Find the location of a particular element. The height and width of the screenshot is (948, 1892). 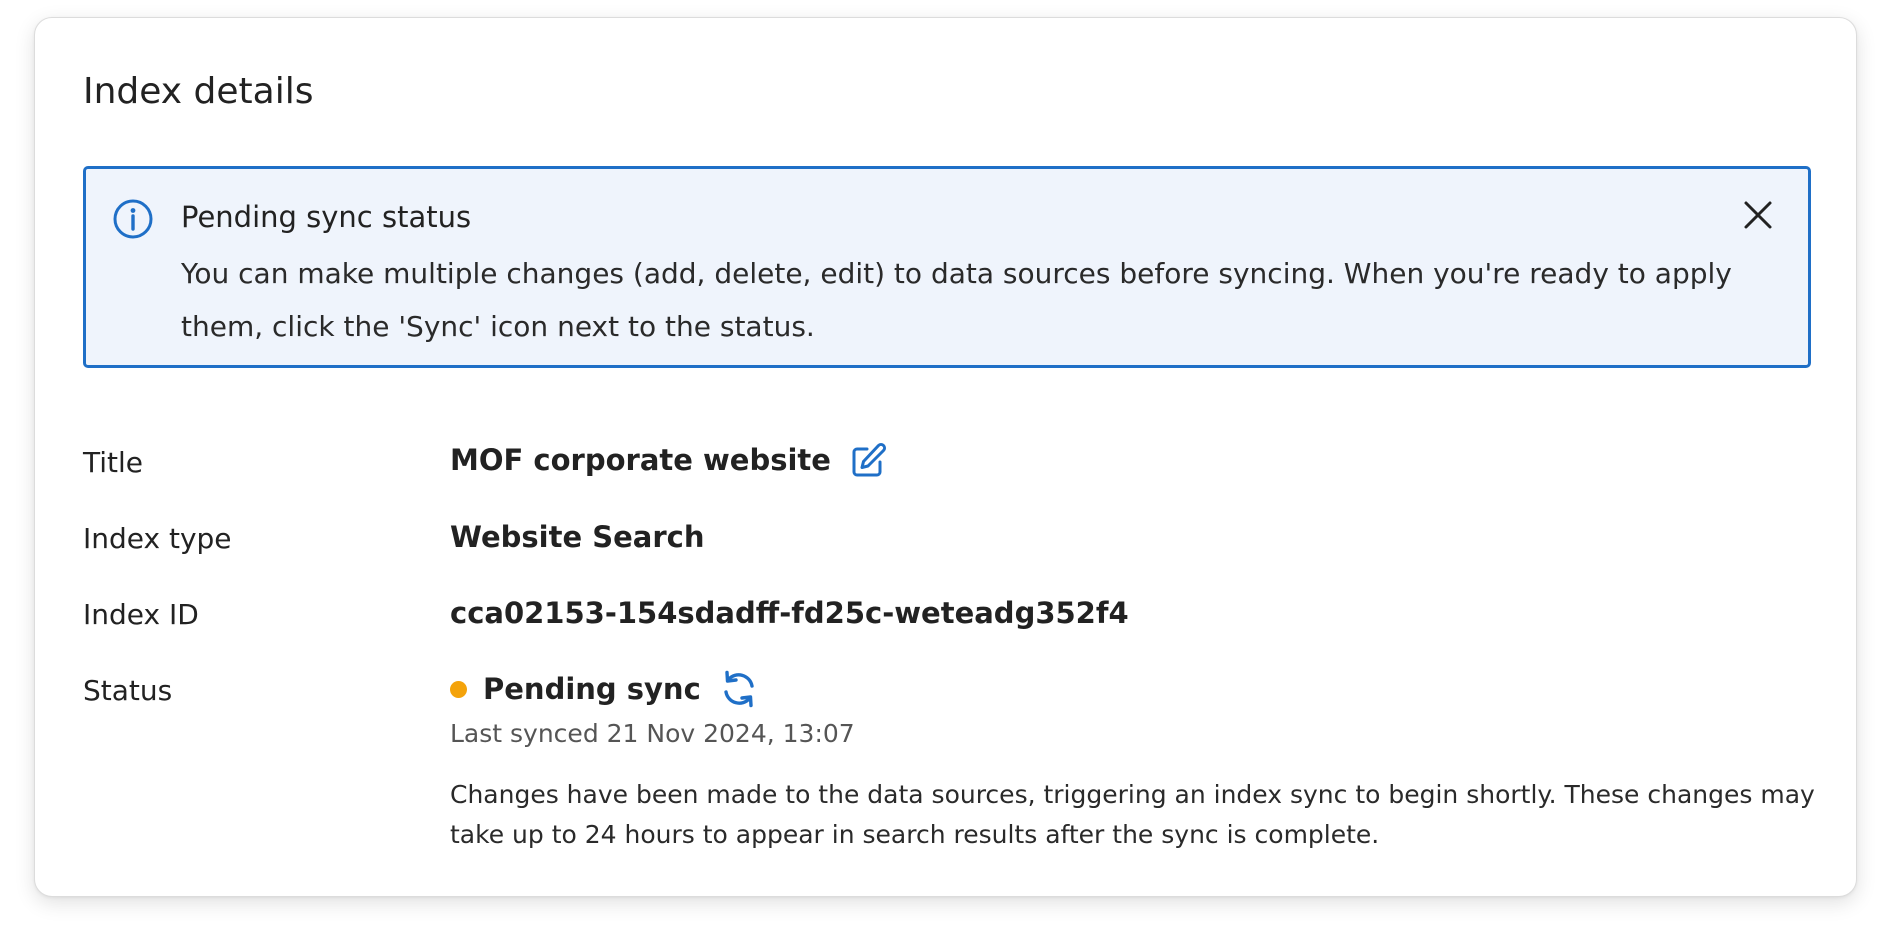

index-id-label: Index ID is located at coordinates (141, 614).